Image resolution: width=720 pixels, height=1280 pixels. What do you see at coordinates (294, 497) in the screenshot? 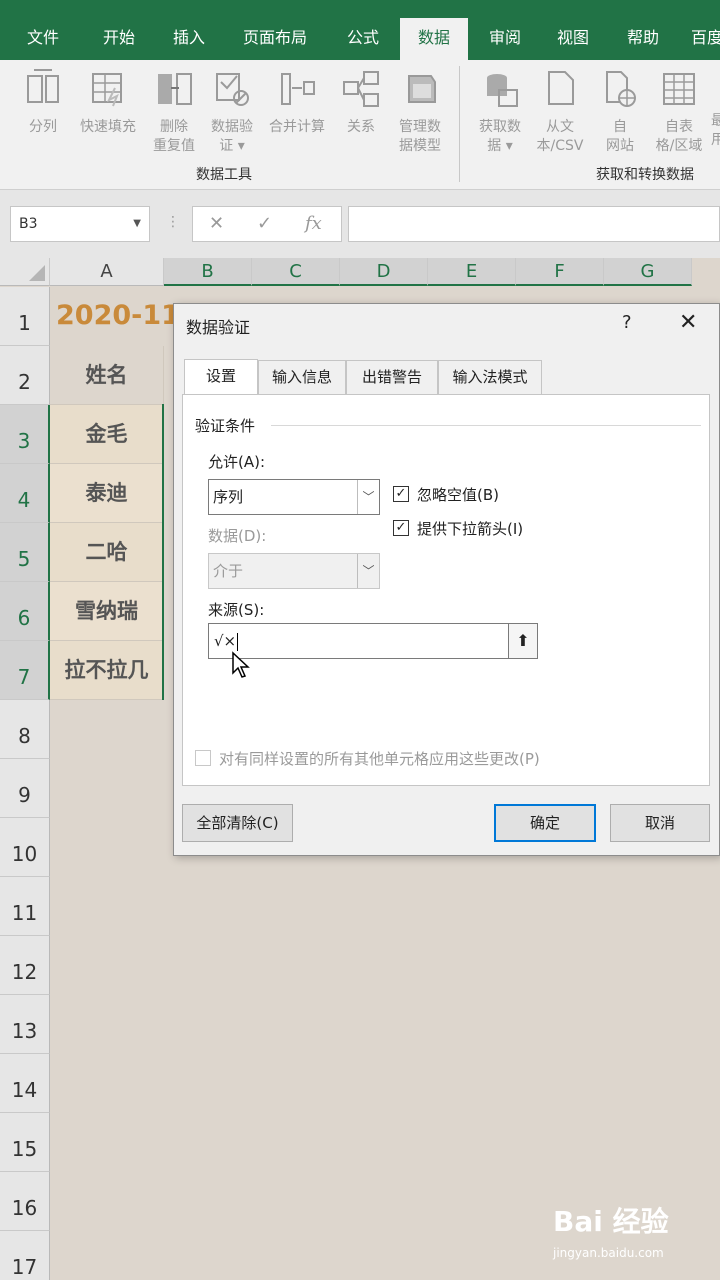
I see `allow-select: 序列 ﹀` at bounding box center [294, 497].